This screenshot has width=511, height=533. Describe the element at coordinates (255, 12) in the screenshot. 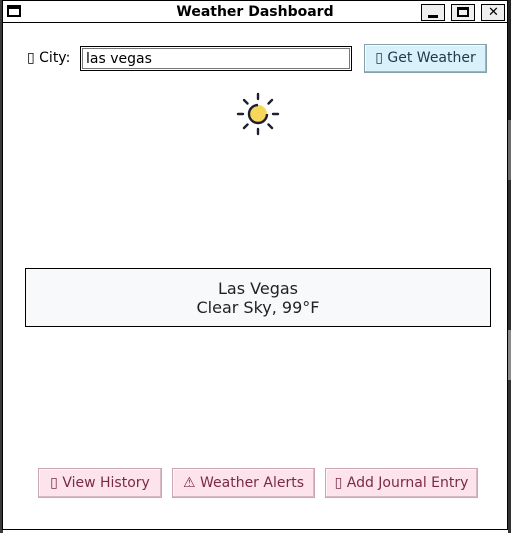

I see `title-bar: Weather Dashboard ✕` at that location.